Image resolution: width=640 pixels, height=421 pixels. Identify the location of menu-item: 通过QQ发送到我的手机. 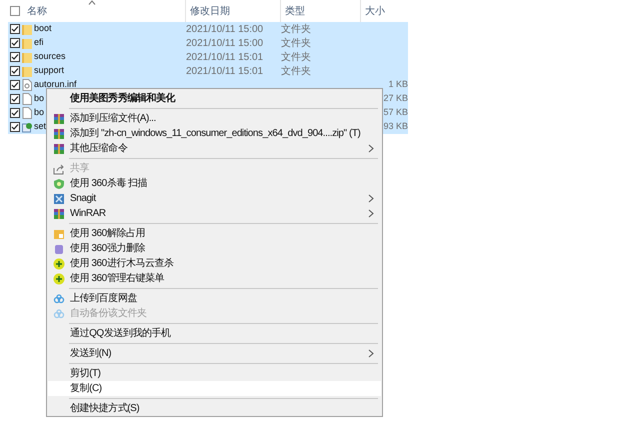
(214, 333).